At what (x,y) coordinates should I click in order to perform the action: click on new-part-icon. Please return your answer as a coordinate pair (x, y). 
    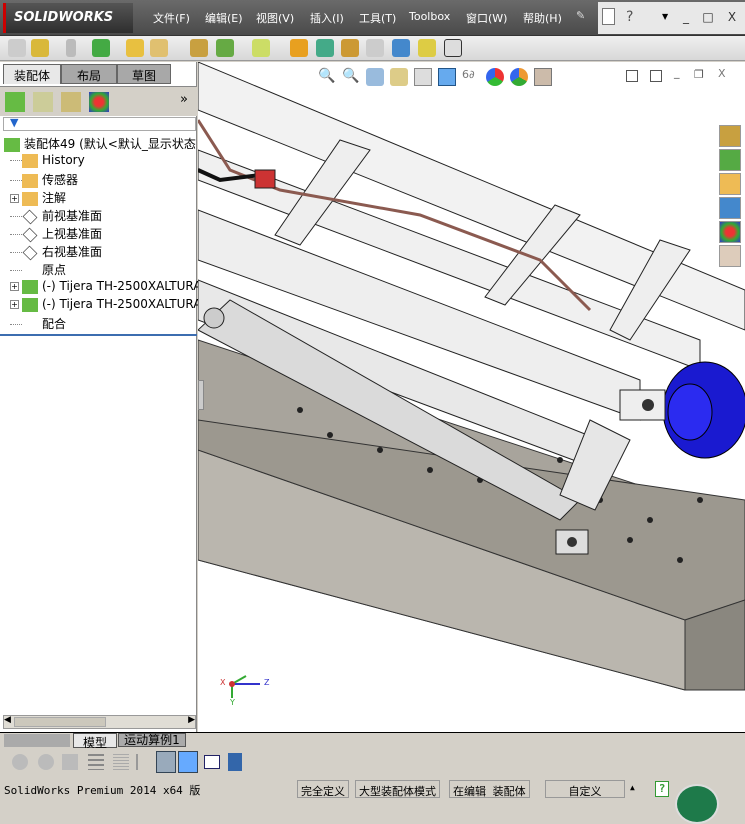
    Looking at the image, I should click on (17, 48).